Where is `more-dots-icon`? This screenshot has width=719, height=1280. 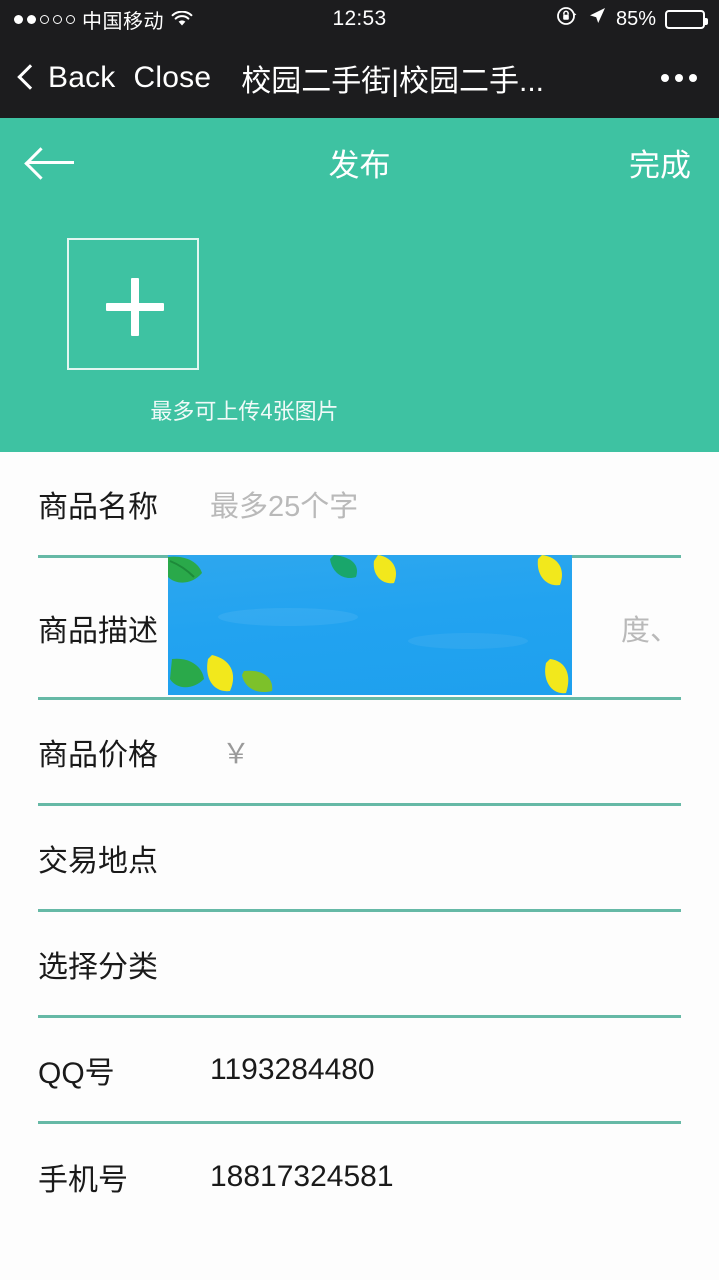 more-dots-icon is located at coordinates (679, 78).